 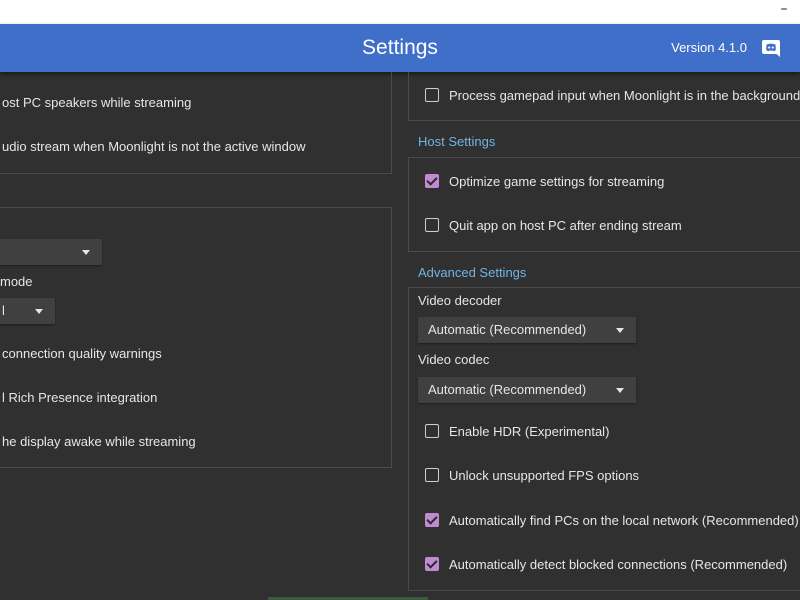 I want to click on ui-option-keep-awake: he display awake while streaming, so click(x=195, y=441).